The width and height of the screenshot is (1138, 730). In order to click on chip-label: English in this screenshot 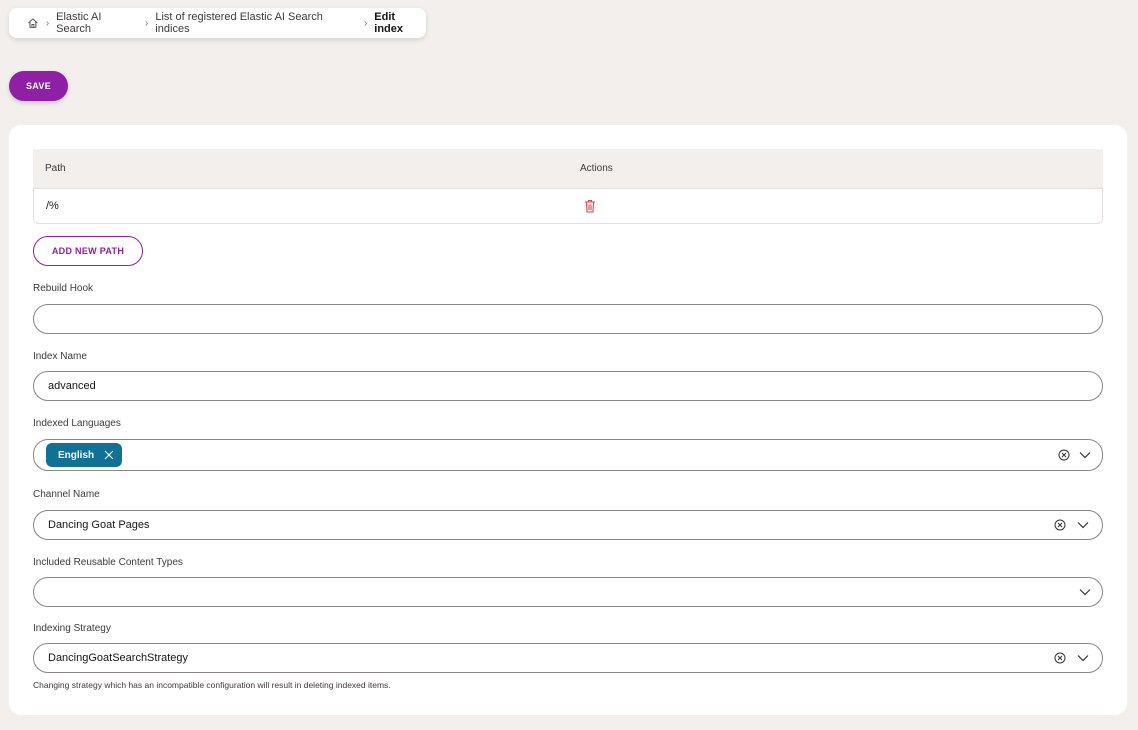, I will do `click(76, 455)`.